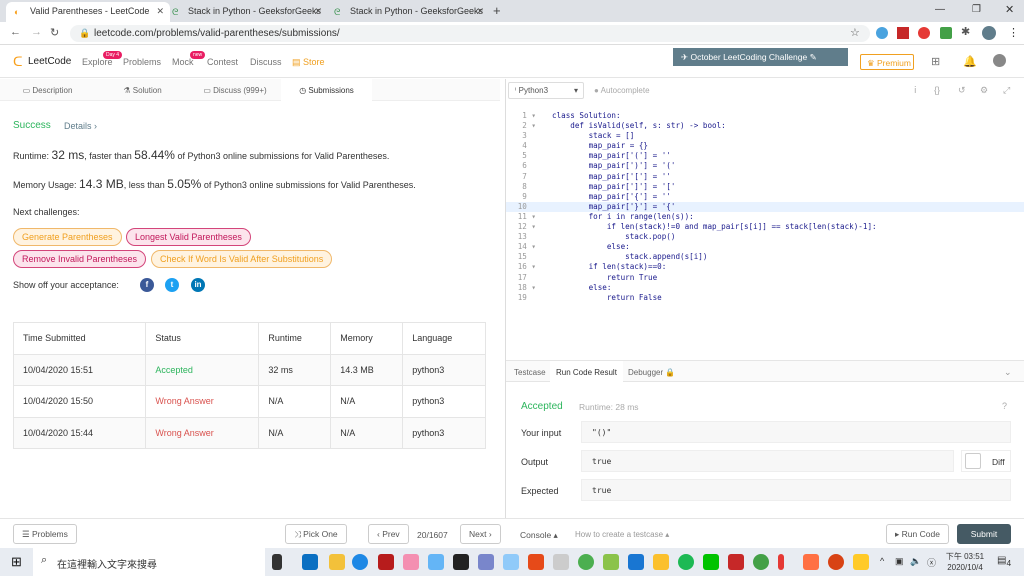  I want to click on mcafee-icon, so click(736, 562).